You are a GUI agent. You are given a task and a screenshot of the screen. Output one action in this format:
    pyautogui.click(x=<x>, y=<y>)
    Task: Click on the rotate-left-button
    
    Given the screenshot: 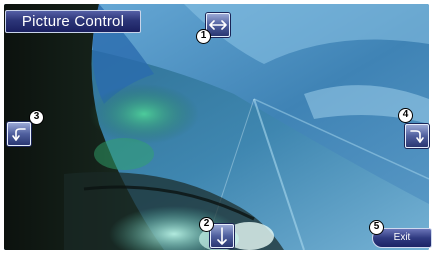 What is the action you would take?
    pyautogui.click(x=19, y=134)
    